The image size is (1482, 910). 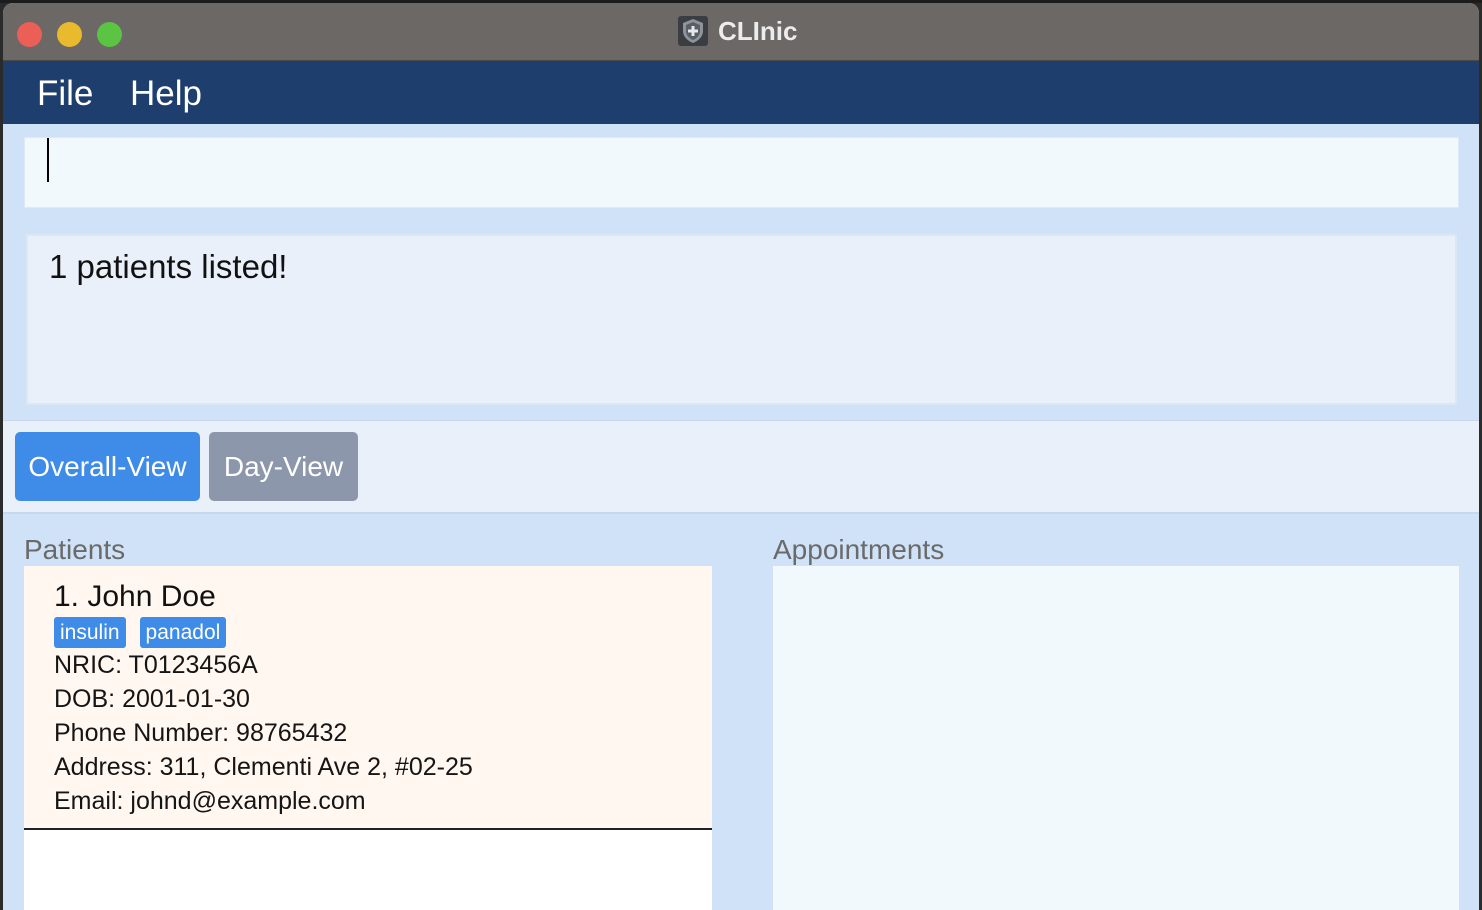 I want to click on patient-address: Address: 311, Clementi Ave 2, #02-25, so click(x=263, y=767).